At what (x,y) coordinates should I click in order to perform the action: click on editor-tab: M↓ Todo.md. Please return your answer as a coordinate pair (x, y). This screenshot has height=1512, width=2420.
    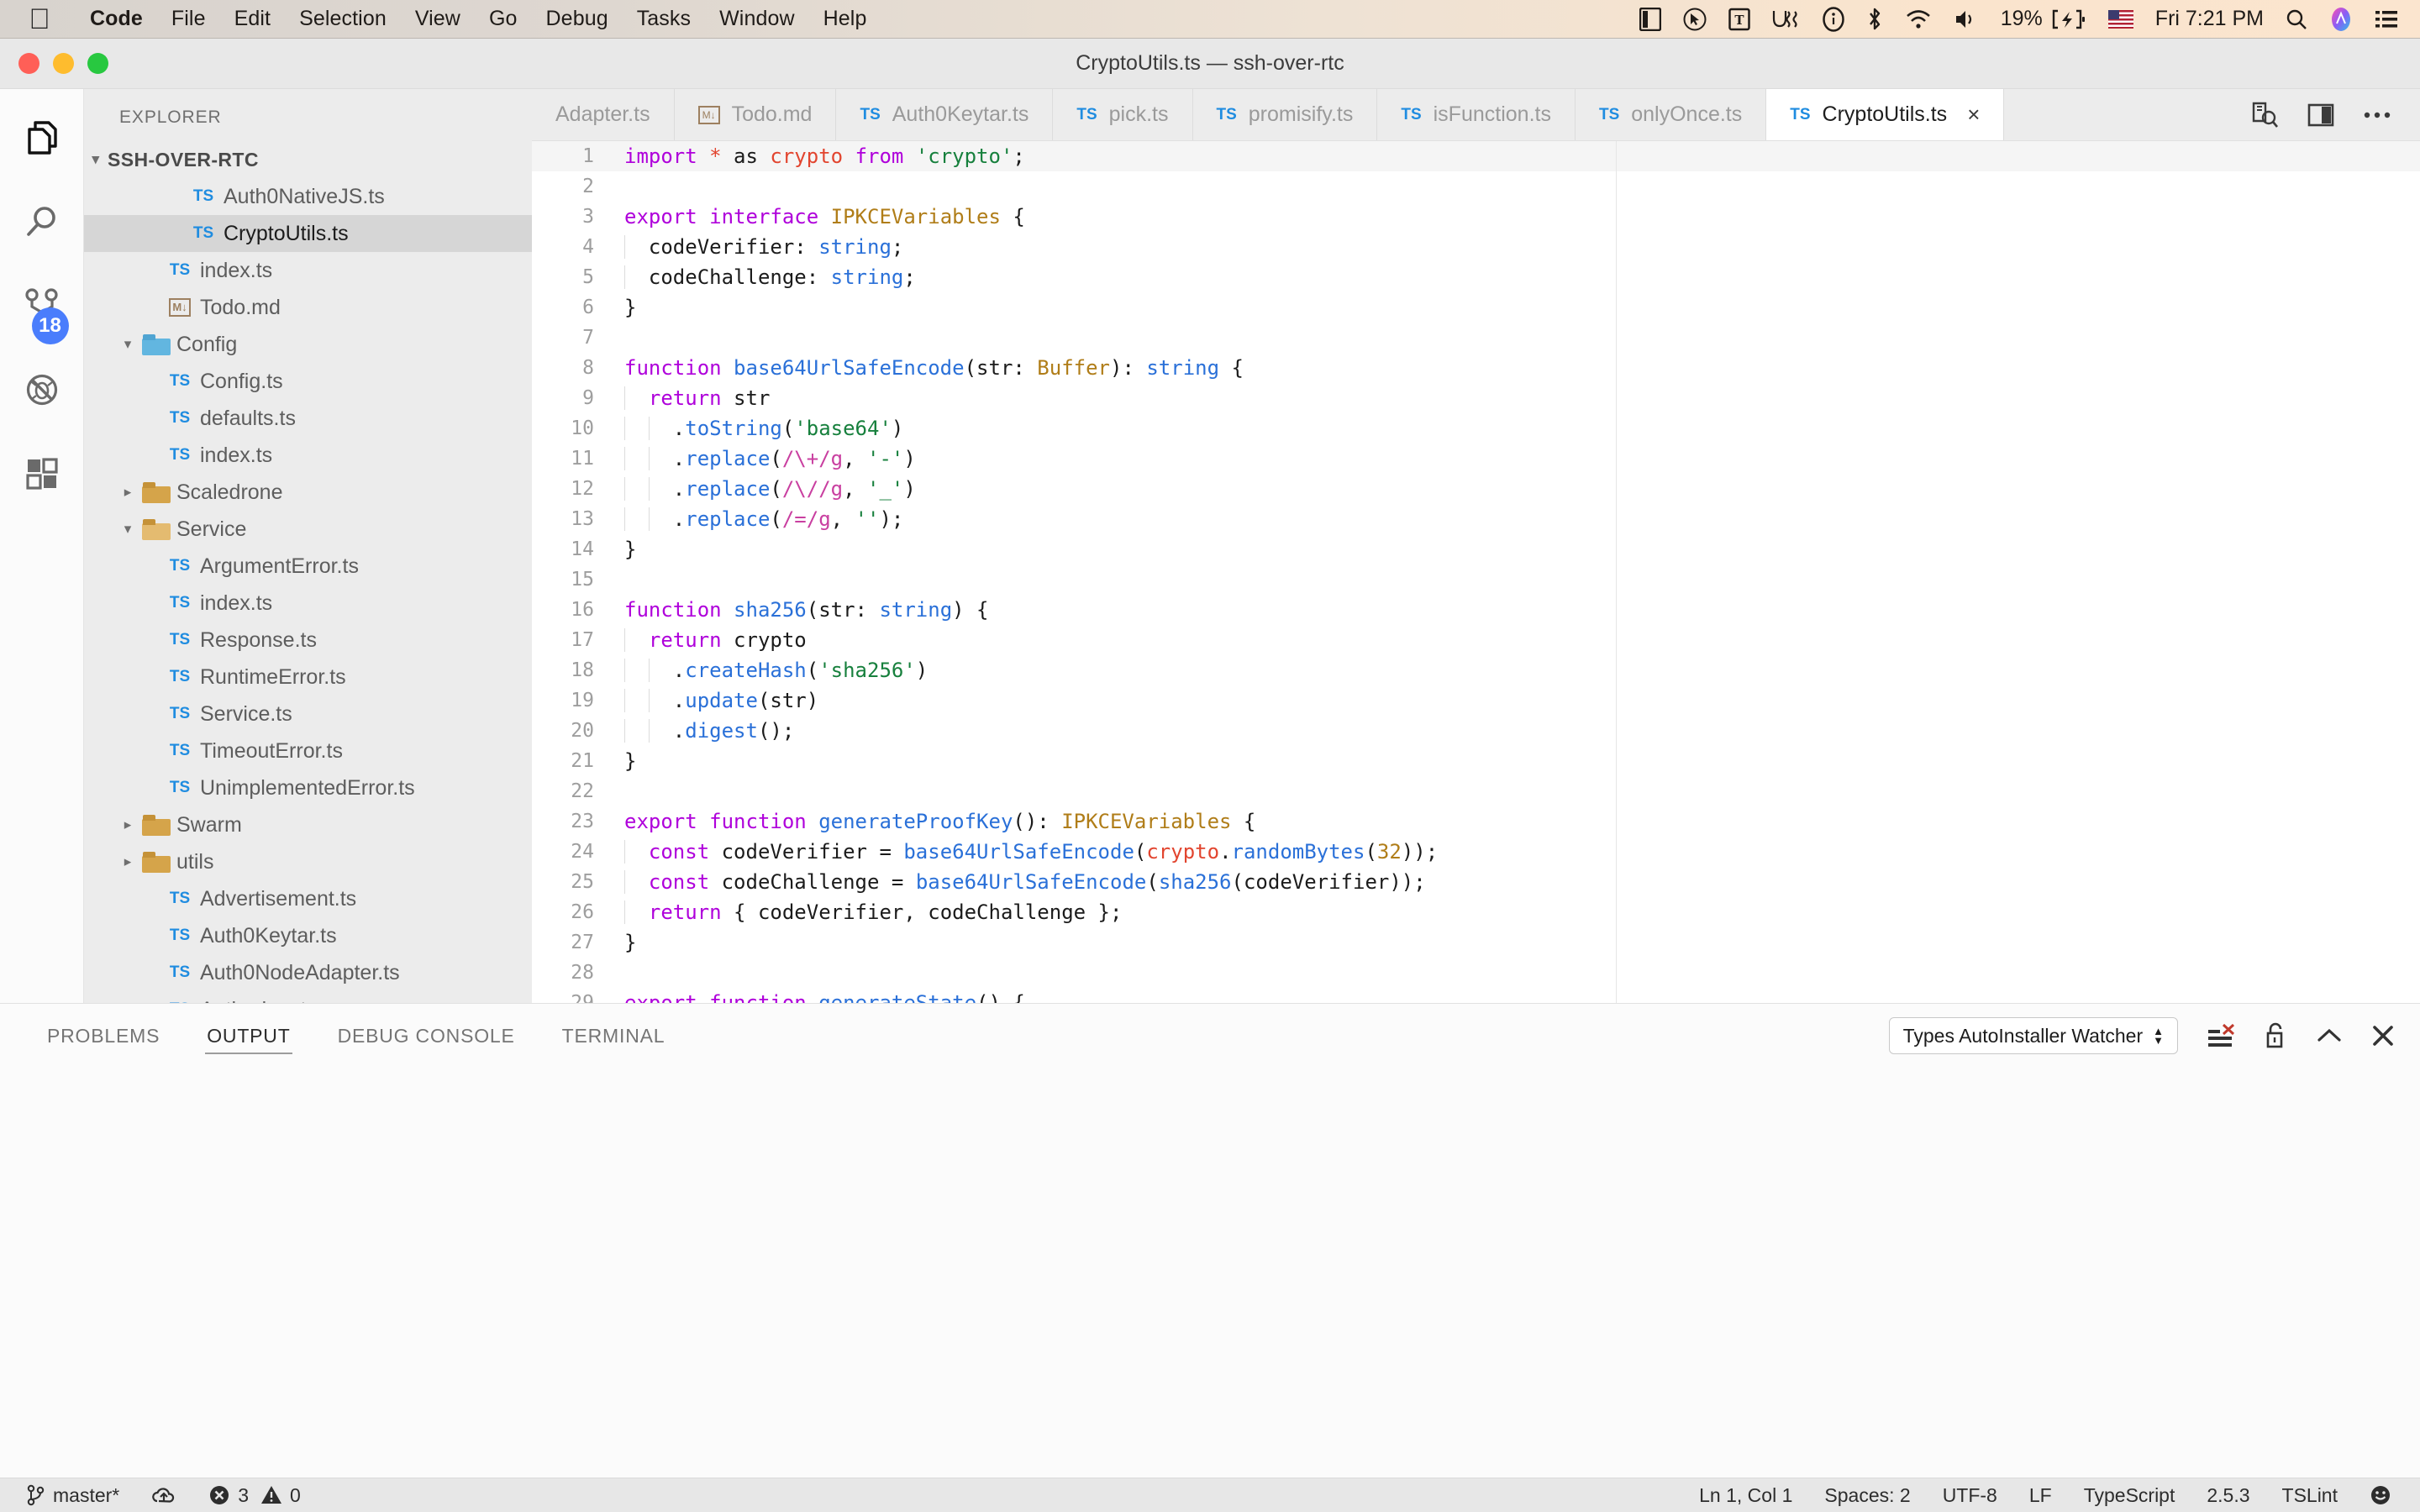
    Looking at the image, I should click on (756, 114).